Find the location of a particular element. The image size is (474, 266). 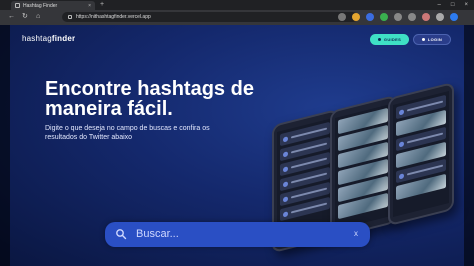

user-icon is located at coordinates (423, 39).